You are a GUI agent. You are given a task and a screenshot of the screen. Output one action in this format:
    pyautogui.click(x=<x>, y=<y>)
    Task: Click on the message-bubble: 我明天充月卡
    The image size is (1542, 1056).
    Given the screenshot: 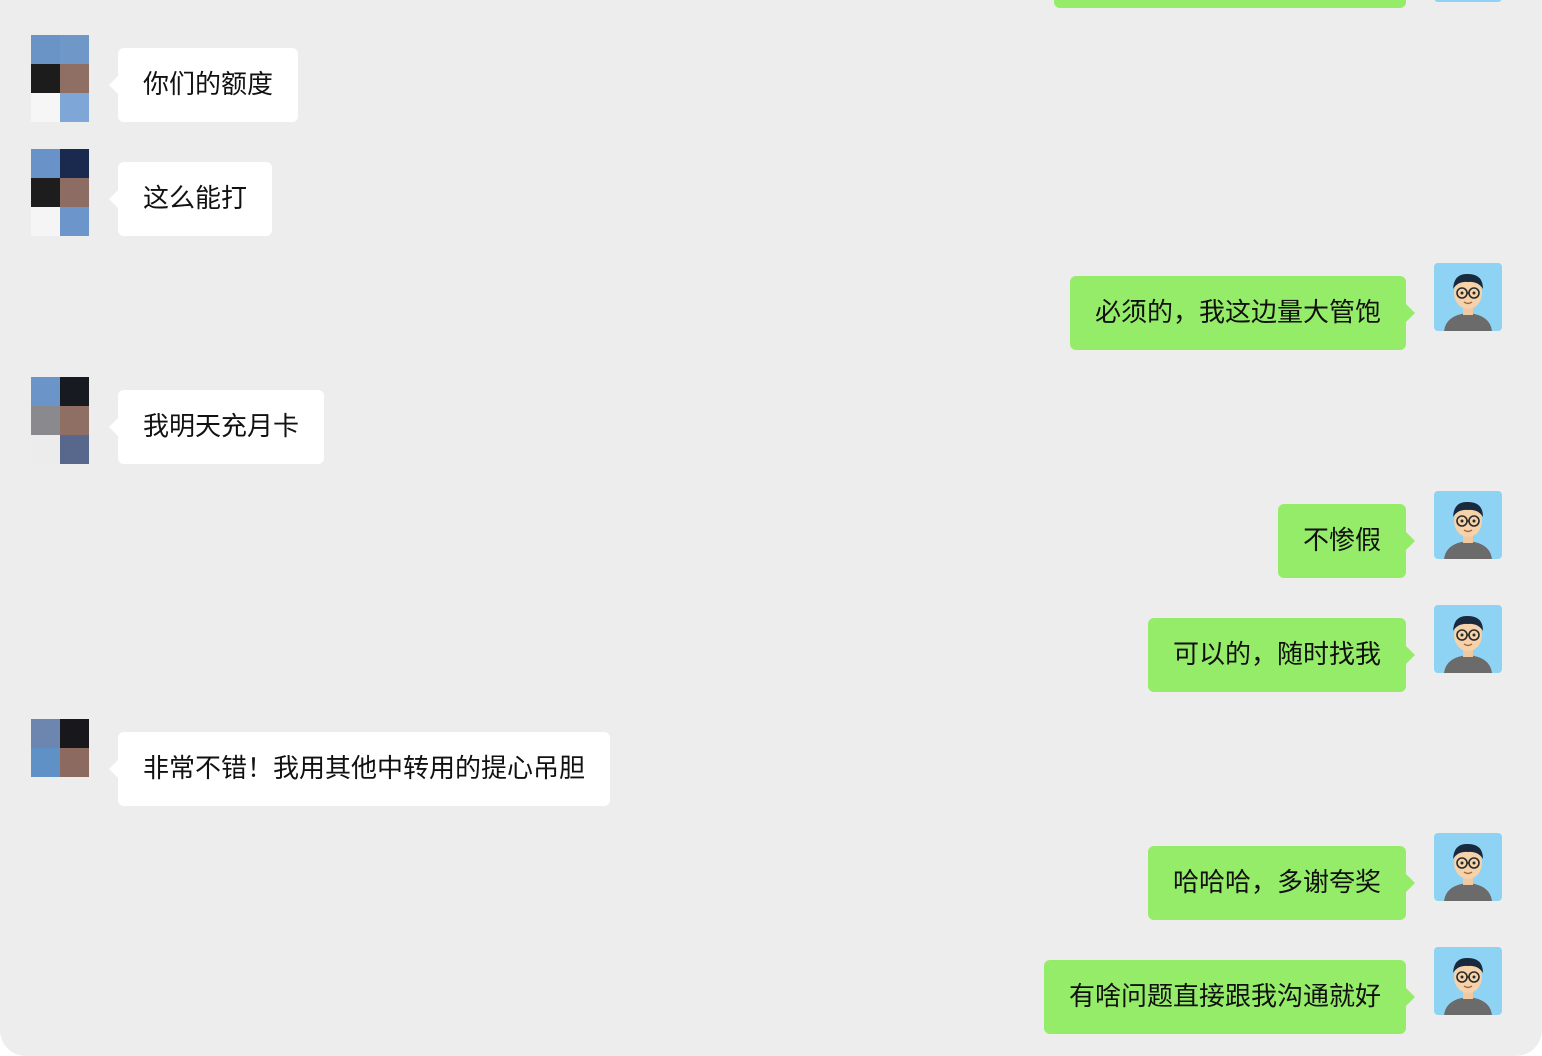 What is the action you would take?
    pyautogui.click(x=216, y=427)
    